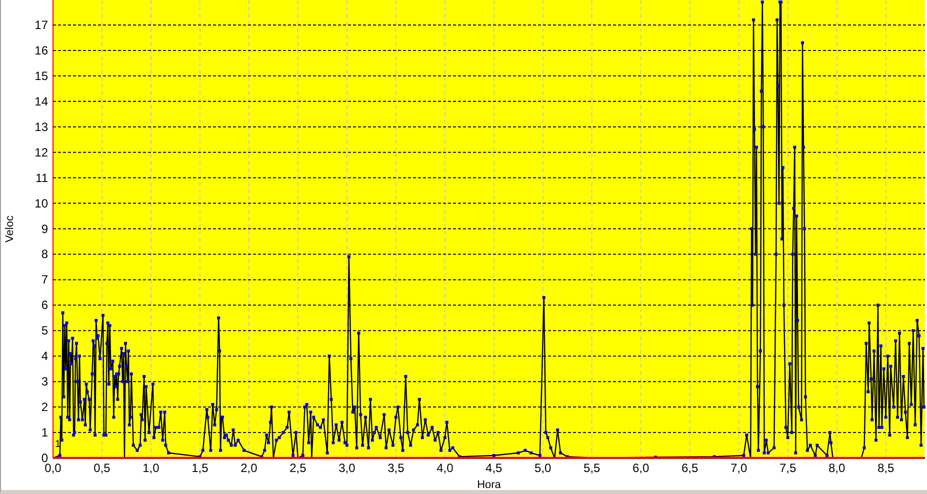 The width and height of the screenshot is (927, 494). I want to click on x-tick-label: 8,5, so click(885, 468).